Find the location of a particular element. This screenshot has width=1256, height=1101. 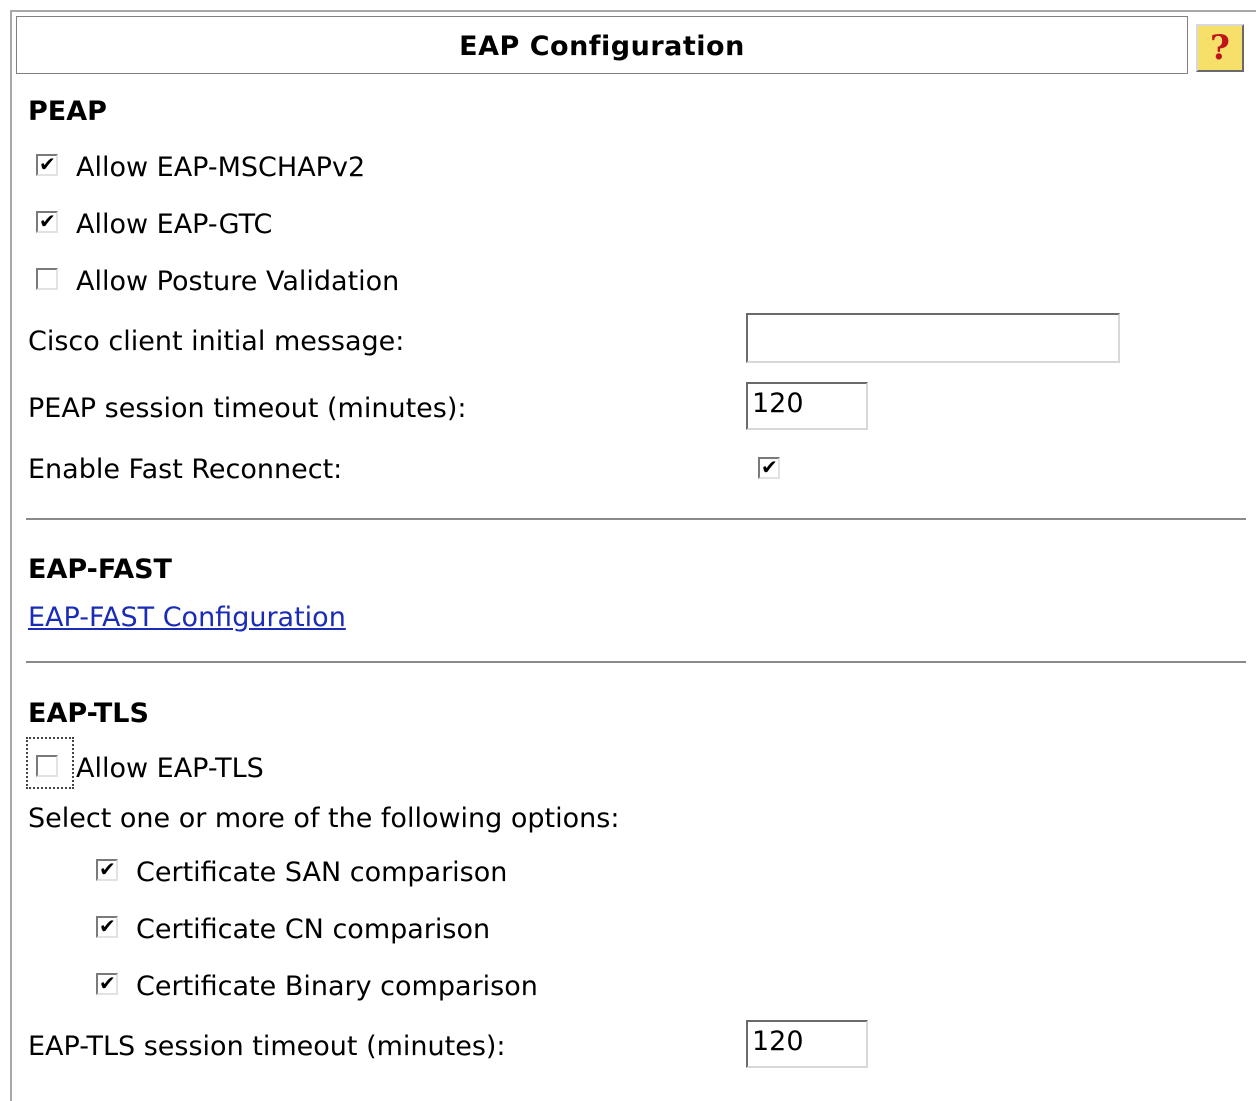

allow-eap-gtc-label: Allow EAP-GTC is located at coordinates (174, 224).